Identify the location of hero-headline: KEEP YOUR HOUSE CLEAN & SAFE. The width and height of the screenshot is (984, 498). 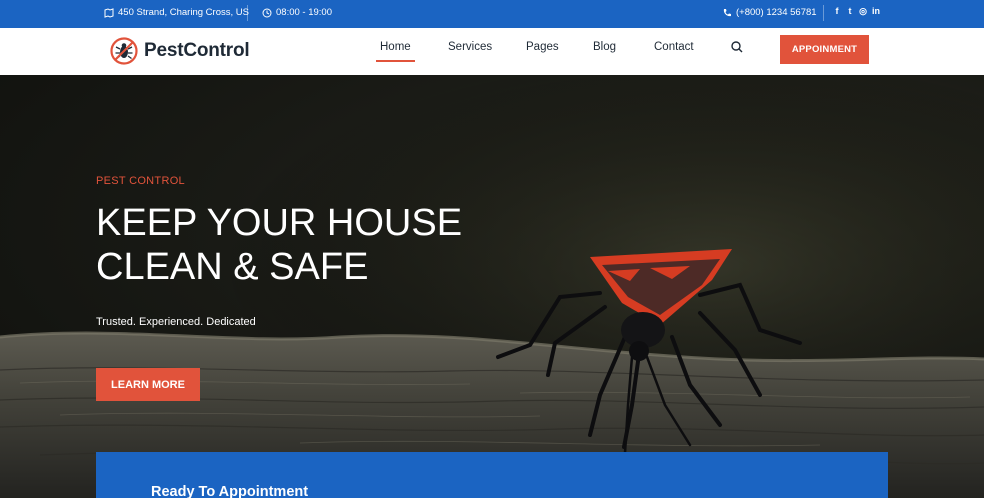
(306, 245).